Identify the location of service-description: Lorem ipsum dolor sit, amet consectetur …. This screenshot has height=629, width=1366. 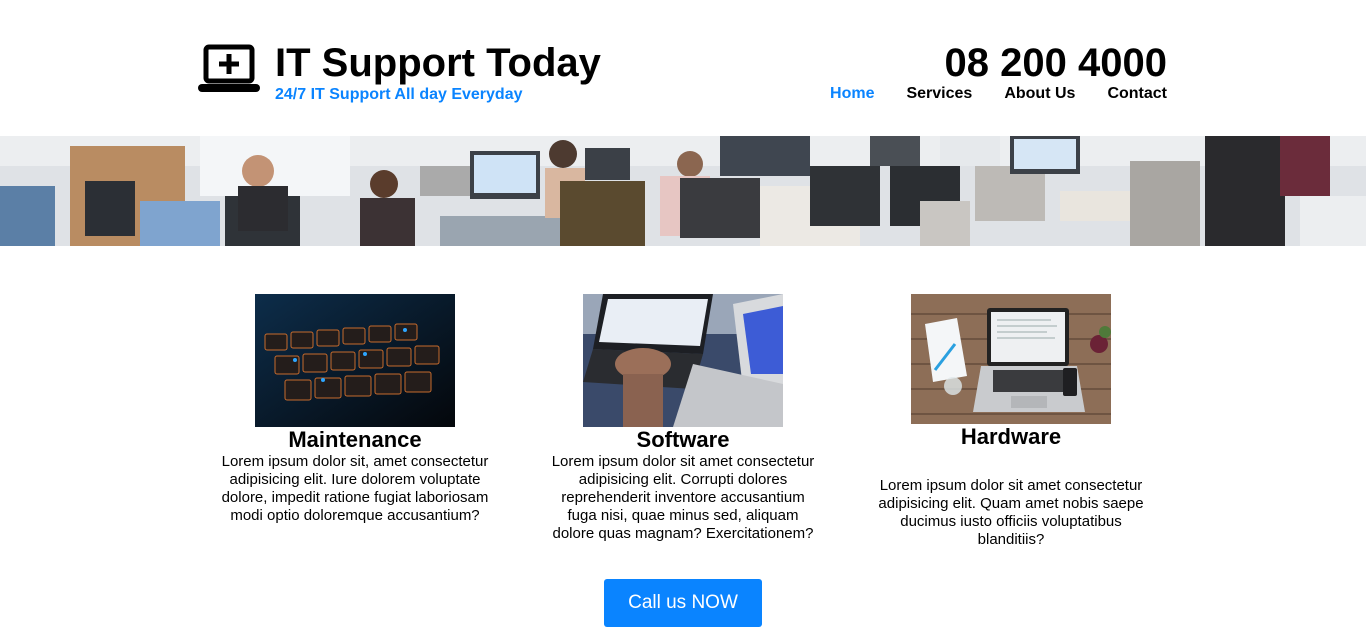
(355, 488).